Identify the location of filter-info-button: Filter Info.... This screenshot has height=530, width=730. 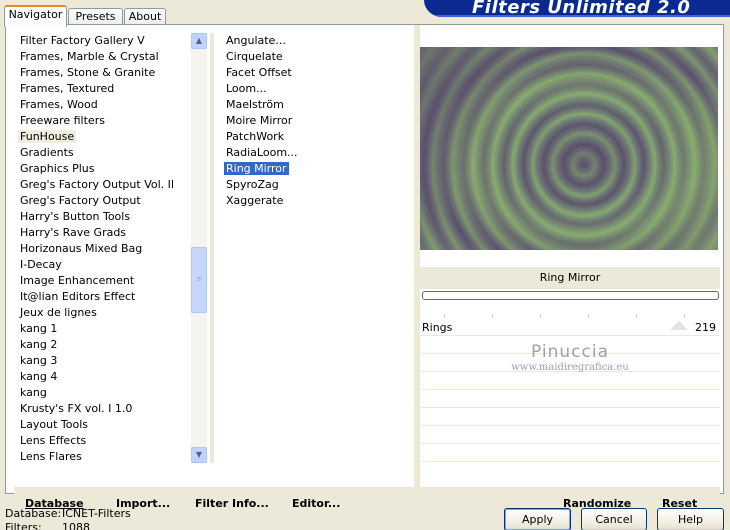
(232, 503).